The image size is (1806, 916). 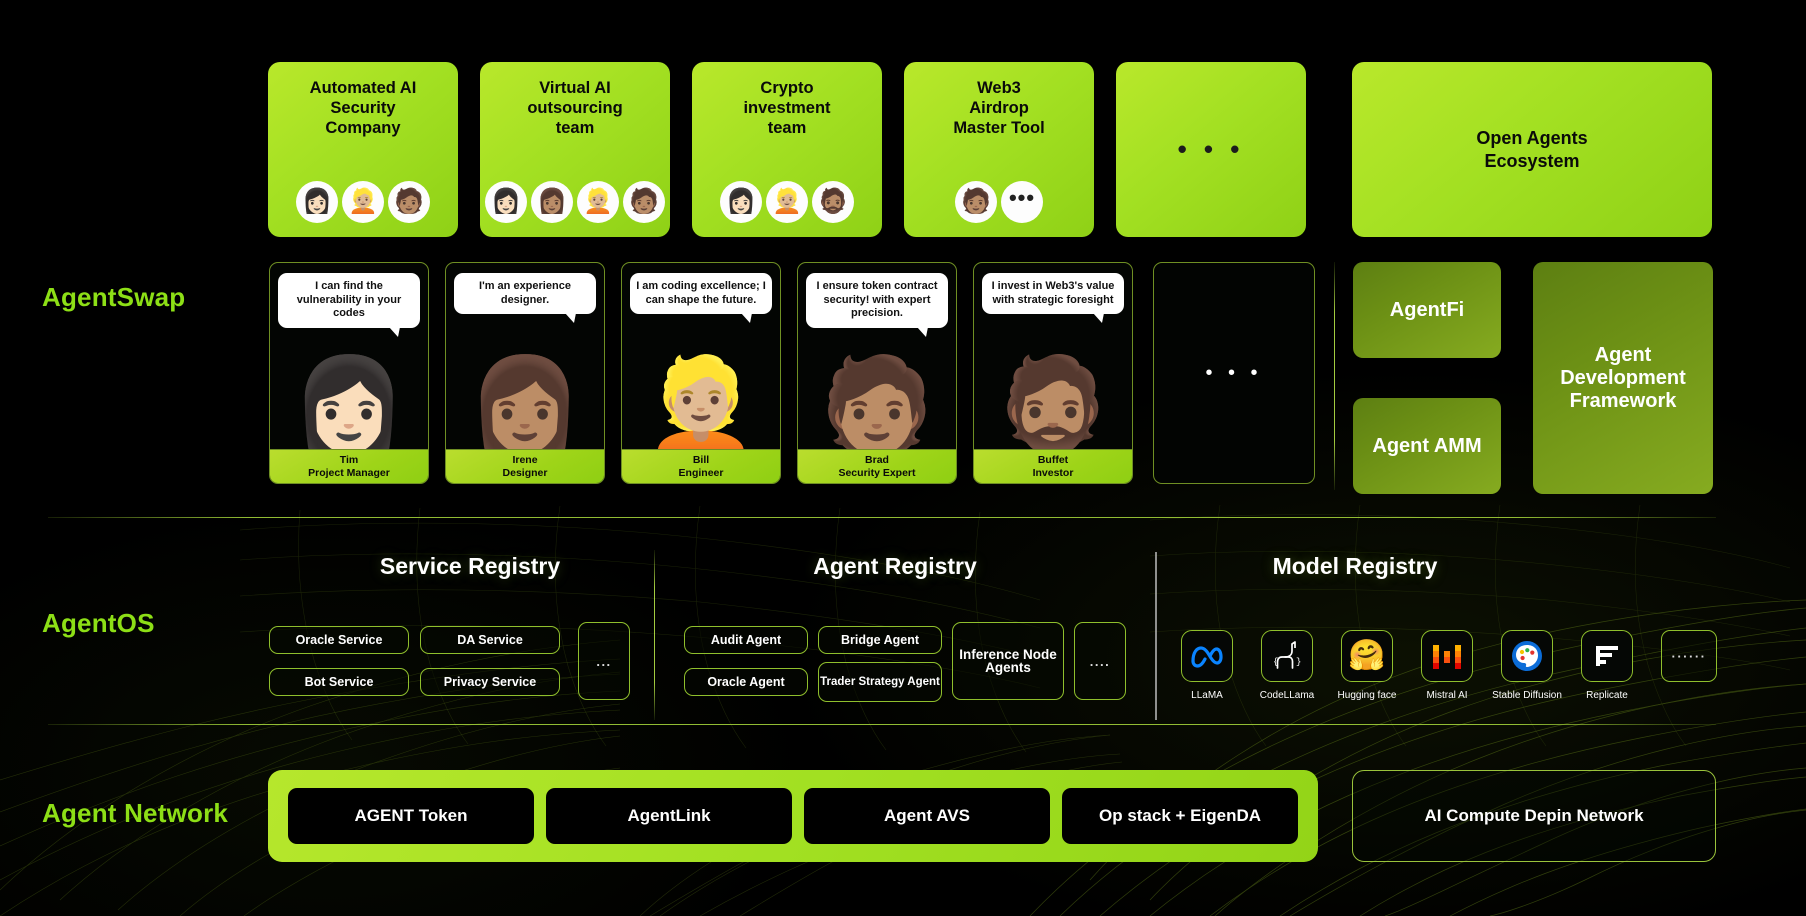 What do you see at coordinates (135, 813) in the screenshot?
I see `row-label-agent-network: Agent Network` at bounding box center [135, 813].